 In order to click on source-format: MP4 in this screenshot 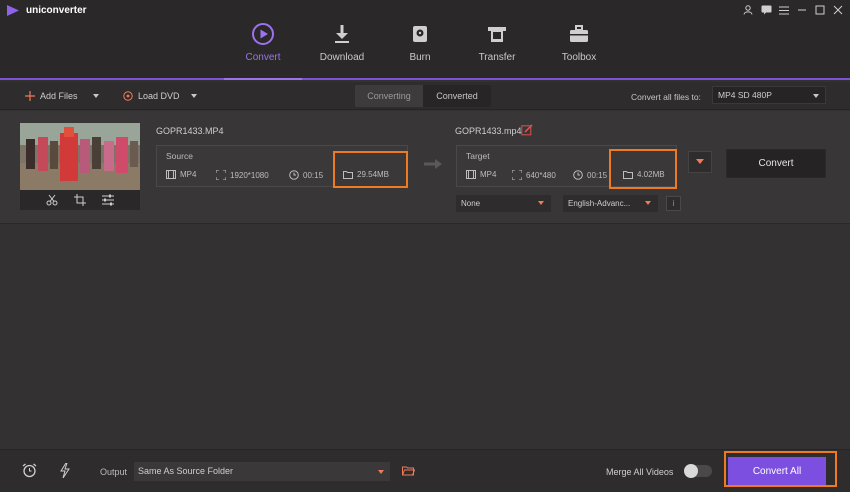, I will do `click(181, 174)`.